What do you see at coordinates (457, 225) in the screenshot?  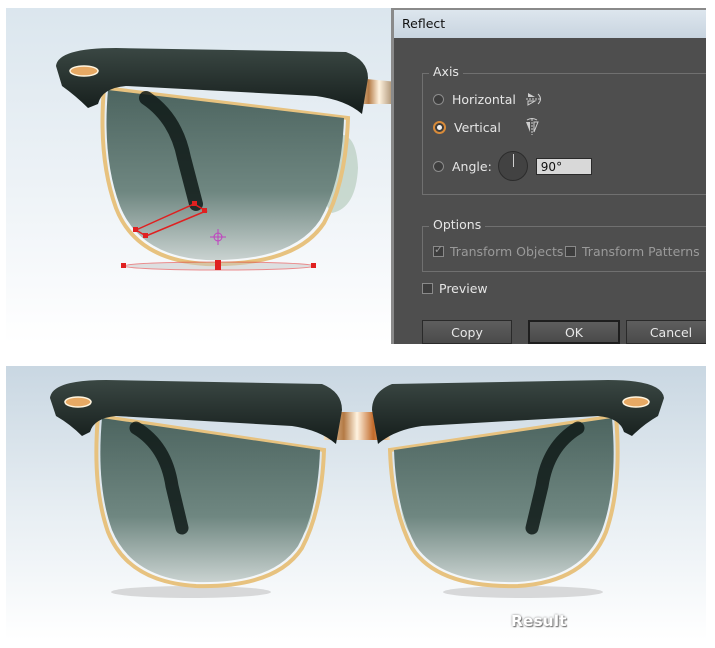 I see `options-group-label: Options` at bounding box center [457, 225].